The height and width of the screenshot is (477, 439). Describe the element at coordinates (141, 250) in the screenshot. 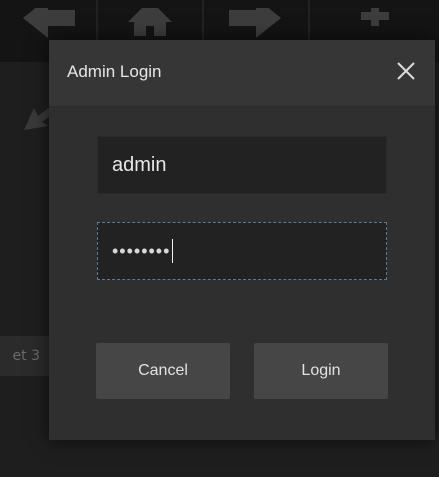

I see `password-mask: ••••••••` at that location.